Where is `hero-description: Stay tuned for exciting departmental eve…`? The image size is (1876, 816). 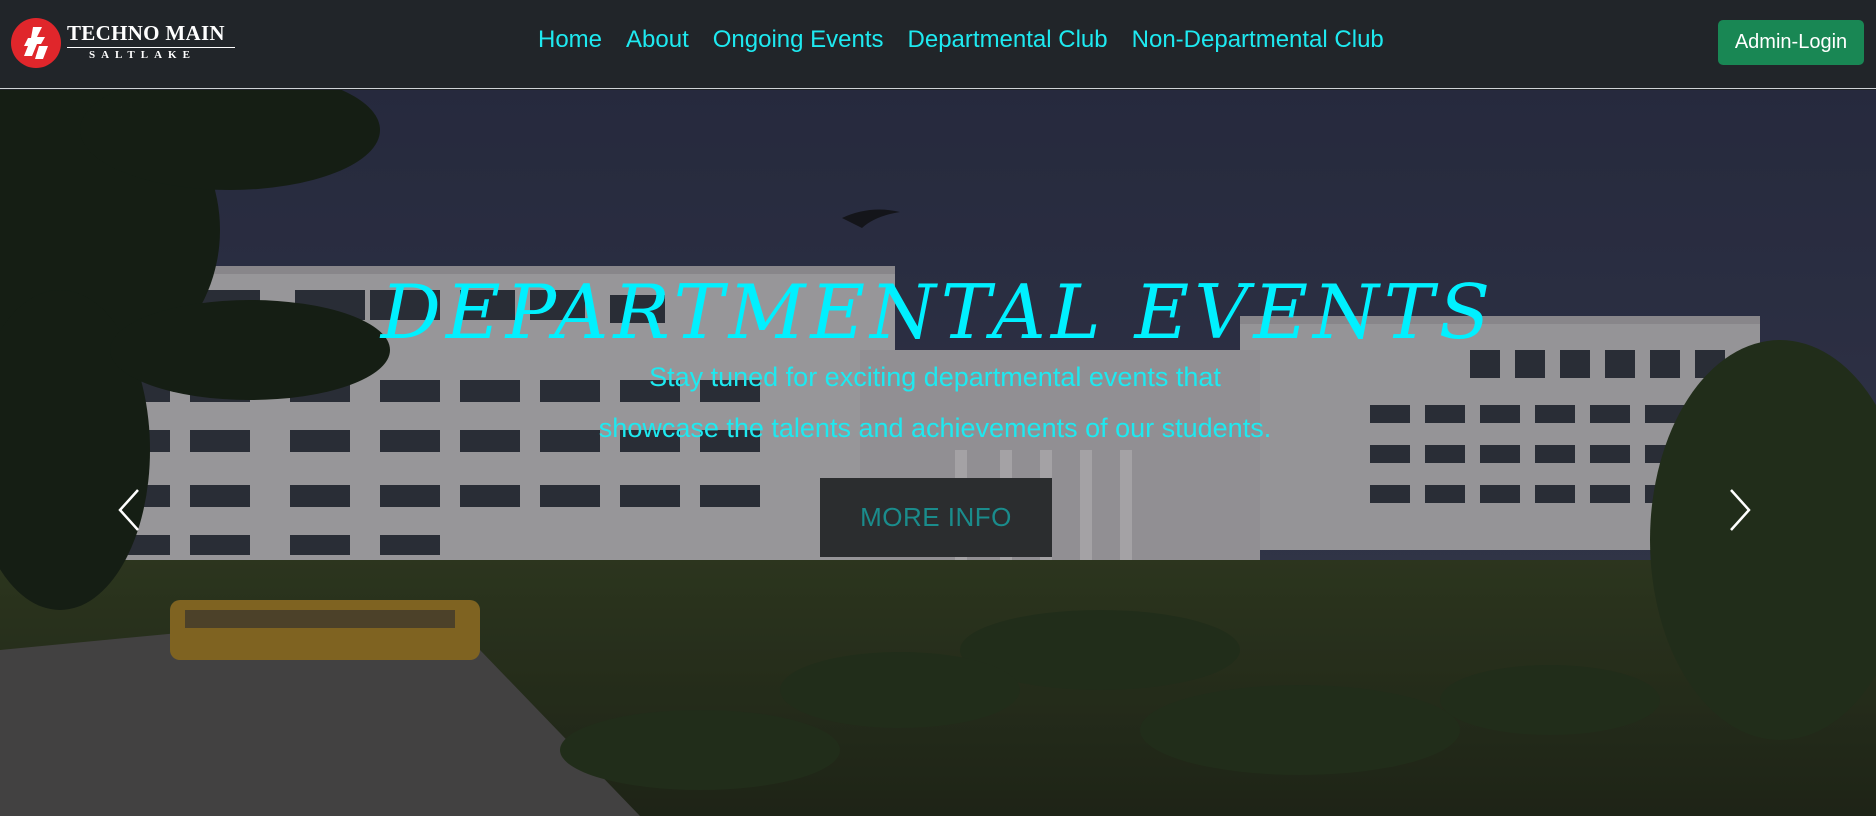 hero-description: Stay tuned for exciting departmental eve… is located at coordinates (935, 403).